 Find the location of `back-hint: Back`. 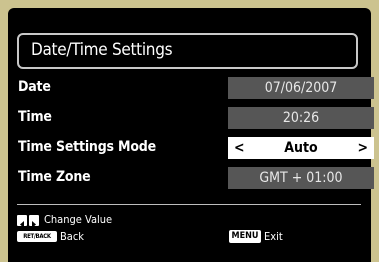

back-hint: Back is located at coordinates (72, 236).